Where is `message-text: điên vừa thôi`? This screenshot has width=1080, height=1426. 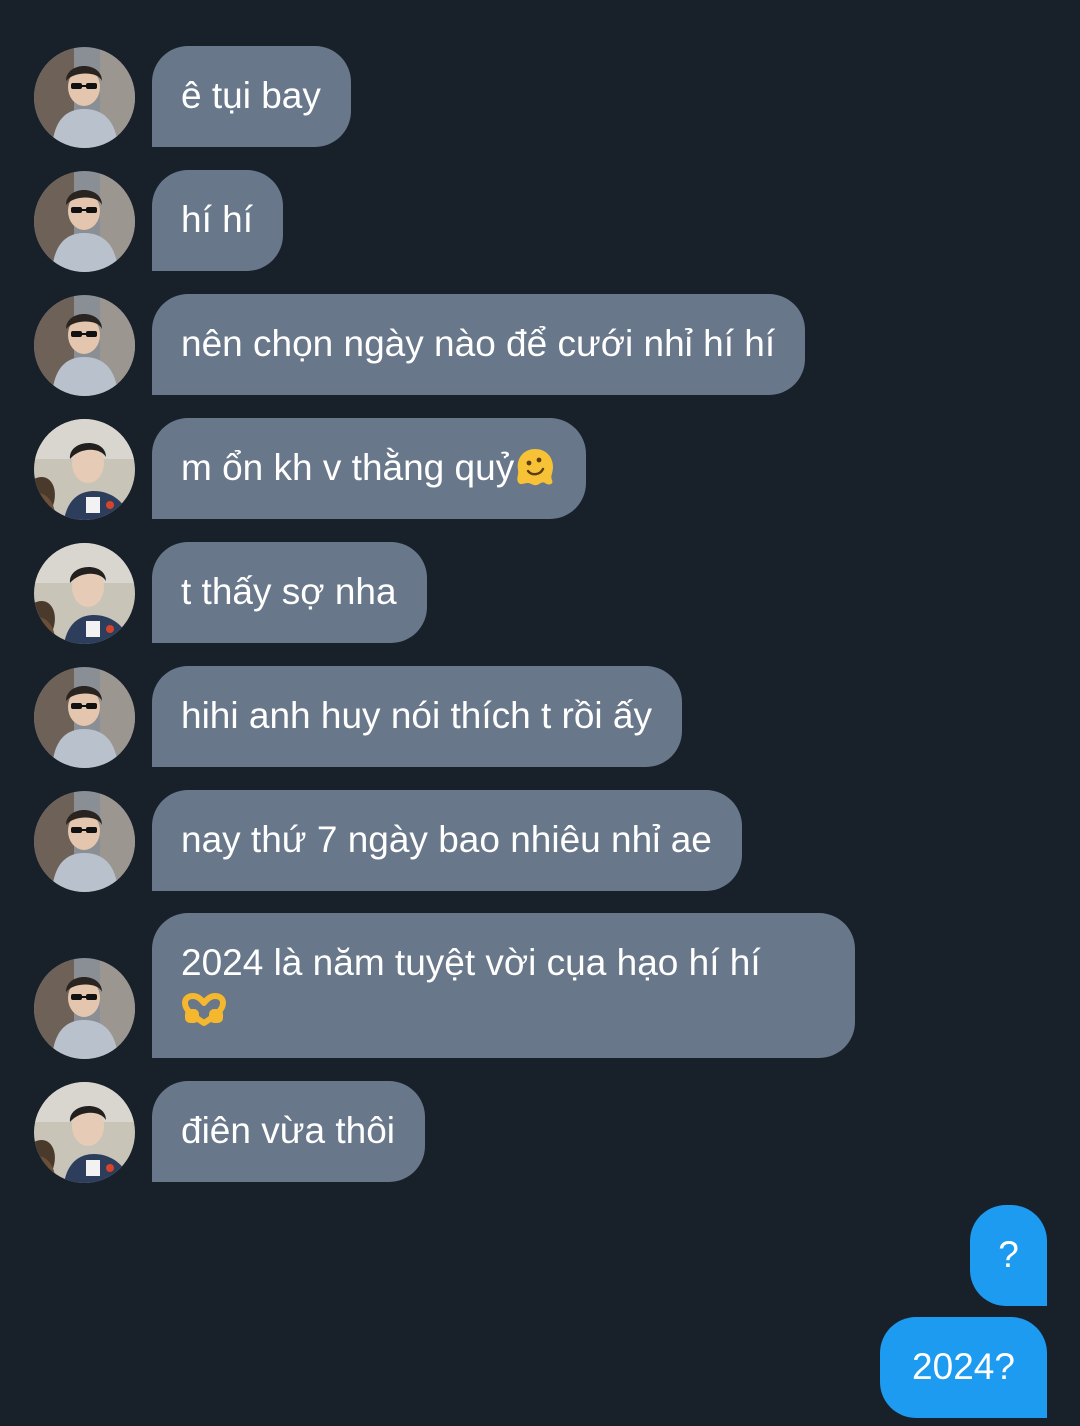 message-text: điên vừa thôi is located at coordinates (288, 1130).